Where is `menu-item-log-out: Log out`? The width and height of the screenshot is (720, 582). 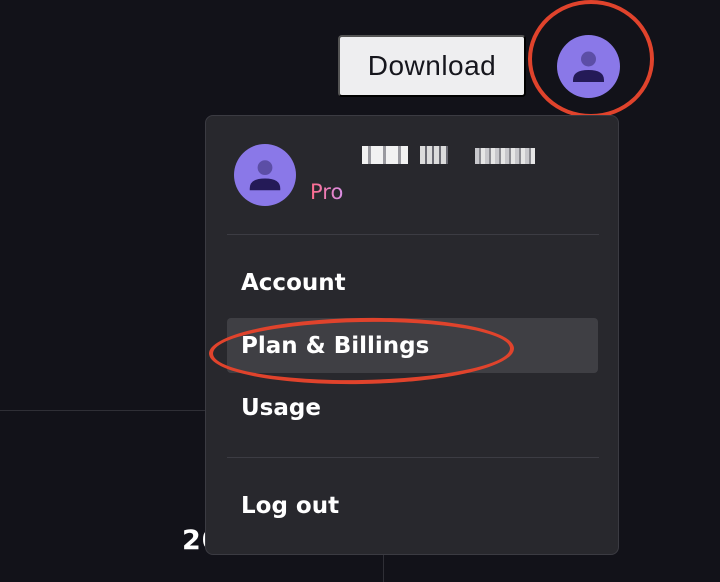
menu-item-log-out: Log out is located at coordinates (412, 505).